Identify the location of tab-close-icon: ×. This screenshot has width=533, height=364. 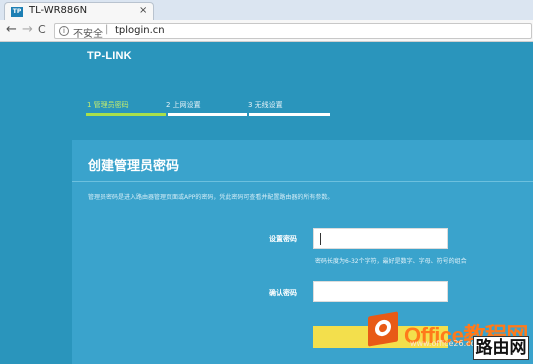
(143, 10).